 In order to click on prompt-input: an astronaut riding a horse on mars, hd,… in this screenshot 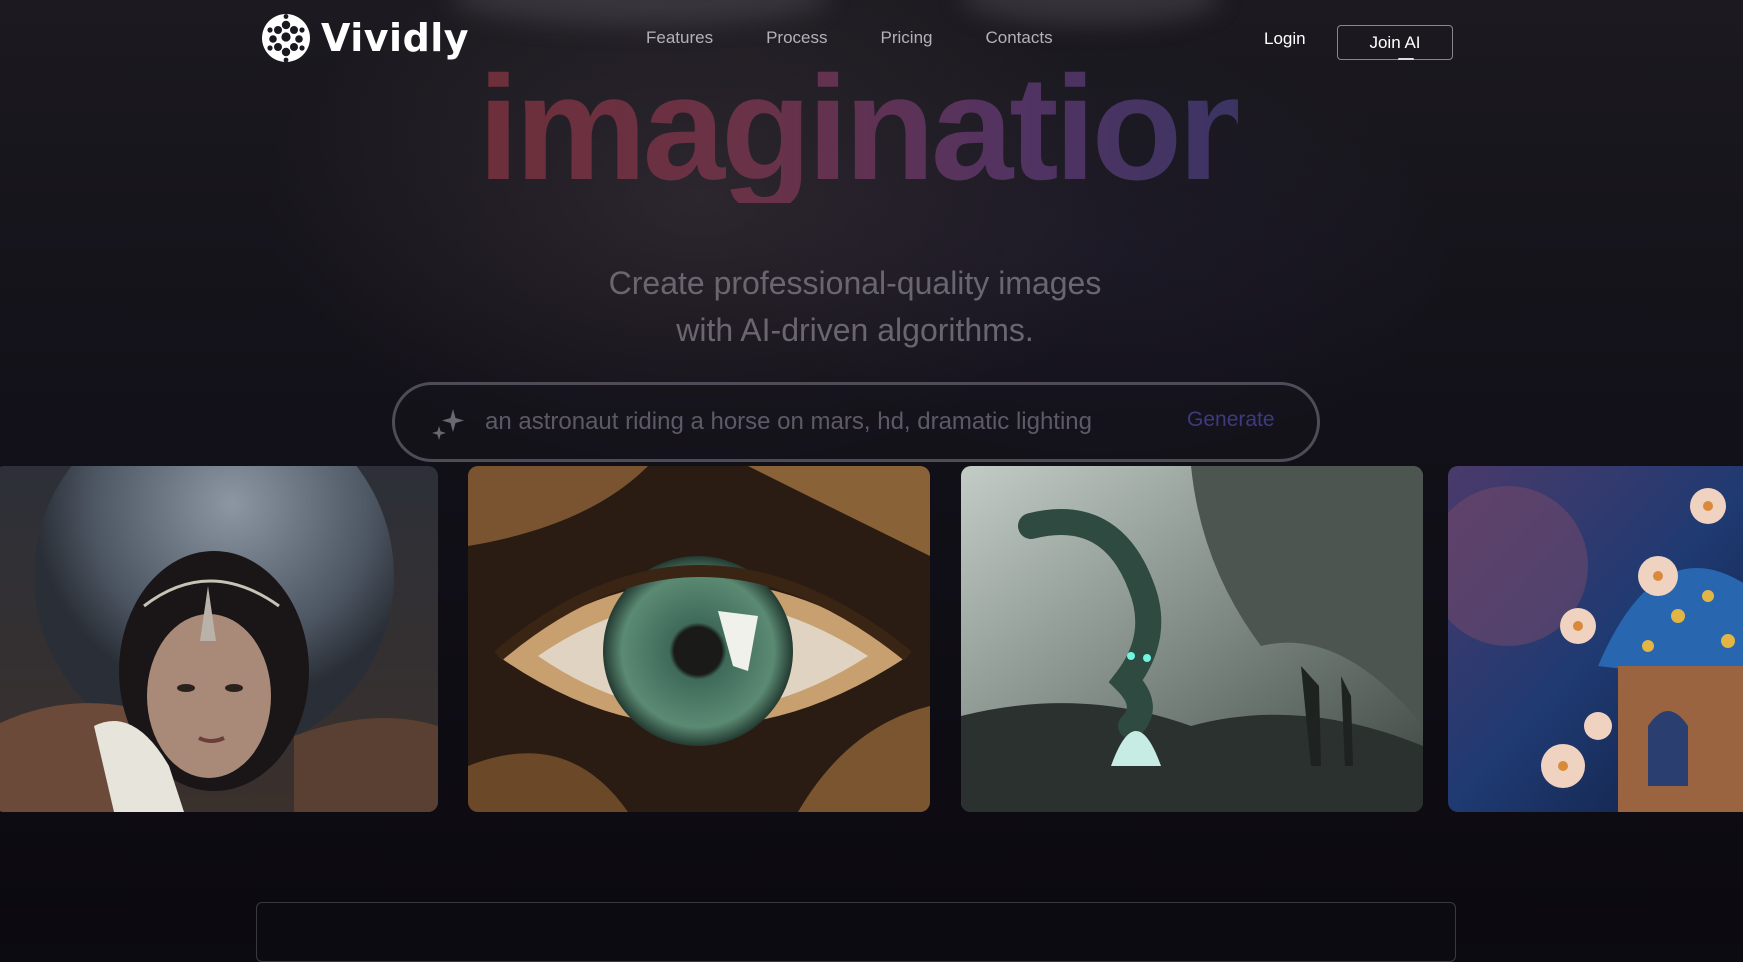, I will do `click(788, 422)`.